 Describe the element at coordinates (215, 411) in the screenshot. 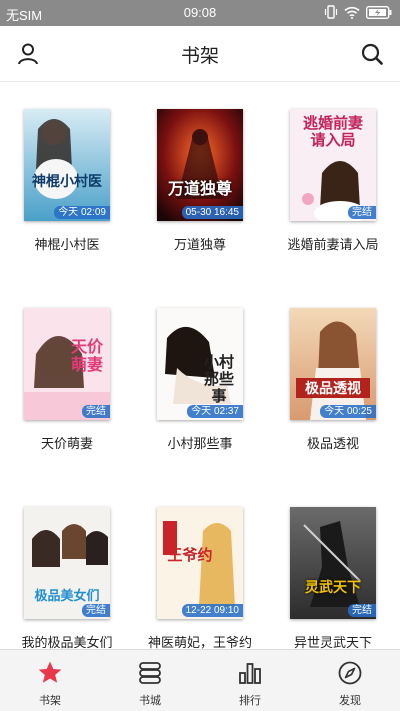

I see `update-badge: 今天 02:37` at that location.